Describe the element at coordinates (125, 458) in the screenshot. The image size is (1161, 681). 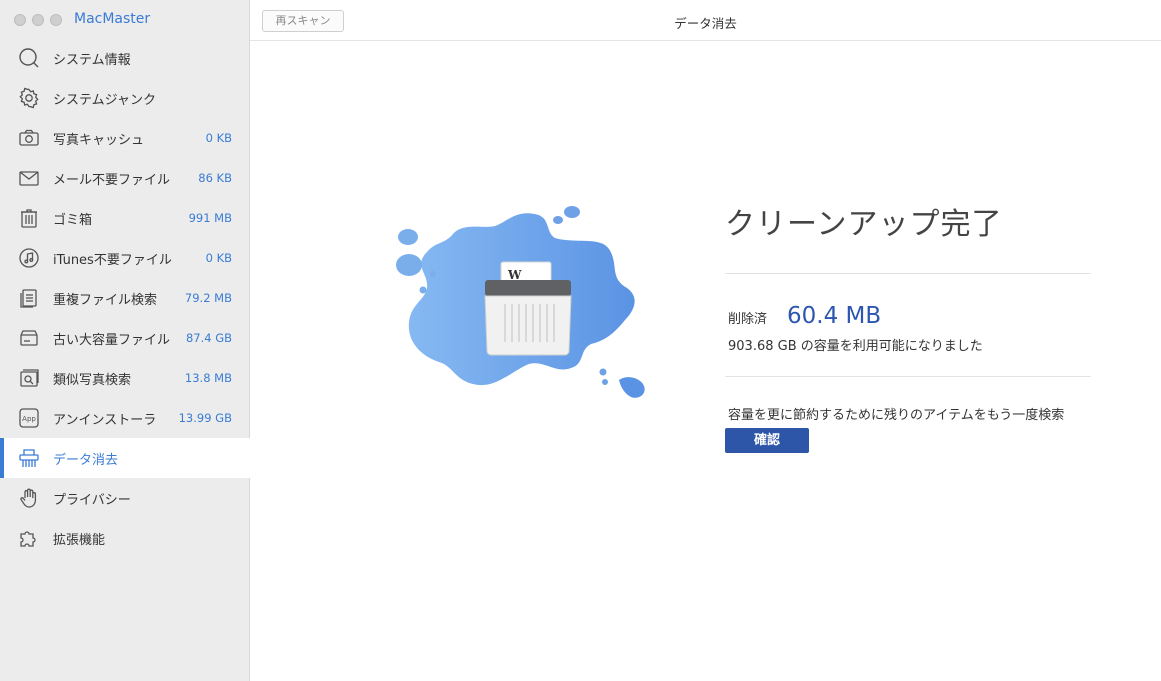
I see `sidebar-item-data-shredder: データ消去` at that location.